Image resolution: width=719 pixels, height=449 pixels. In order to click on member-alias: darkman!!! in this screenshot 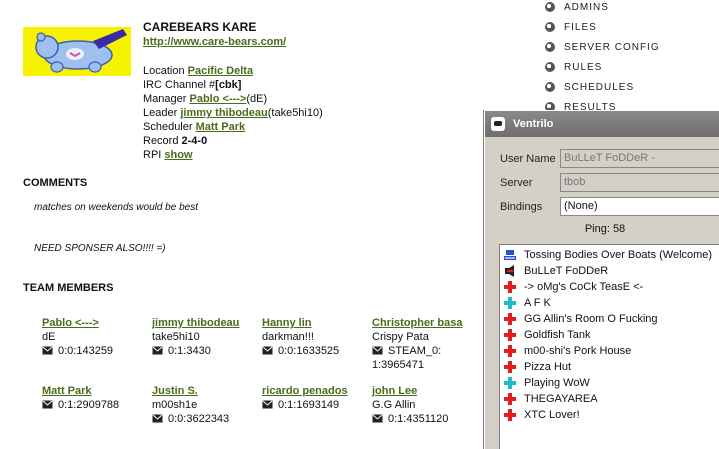, I will do `click(288, 337)`.